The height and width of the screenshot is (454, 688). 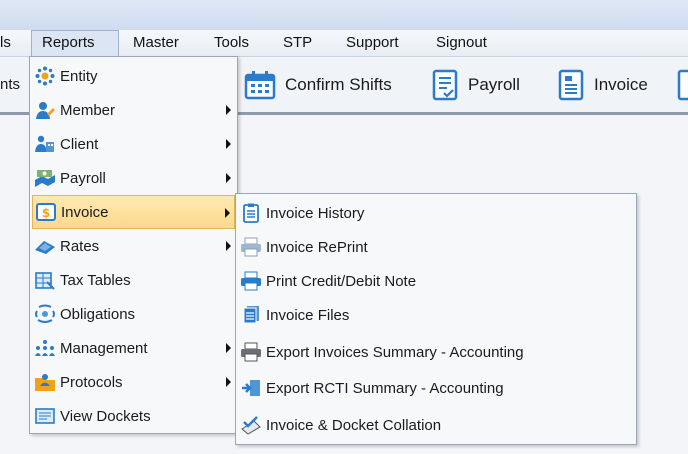 I want to click on invoice-document-icon, so click(x=571, y=84).